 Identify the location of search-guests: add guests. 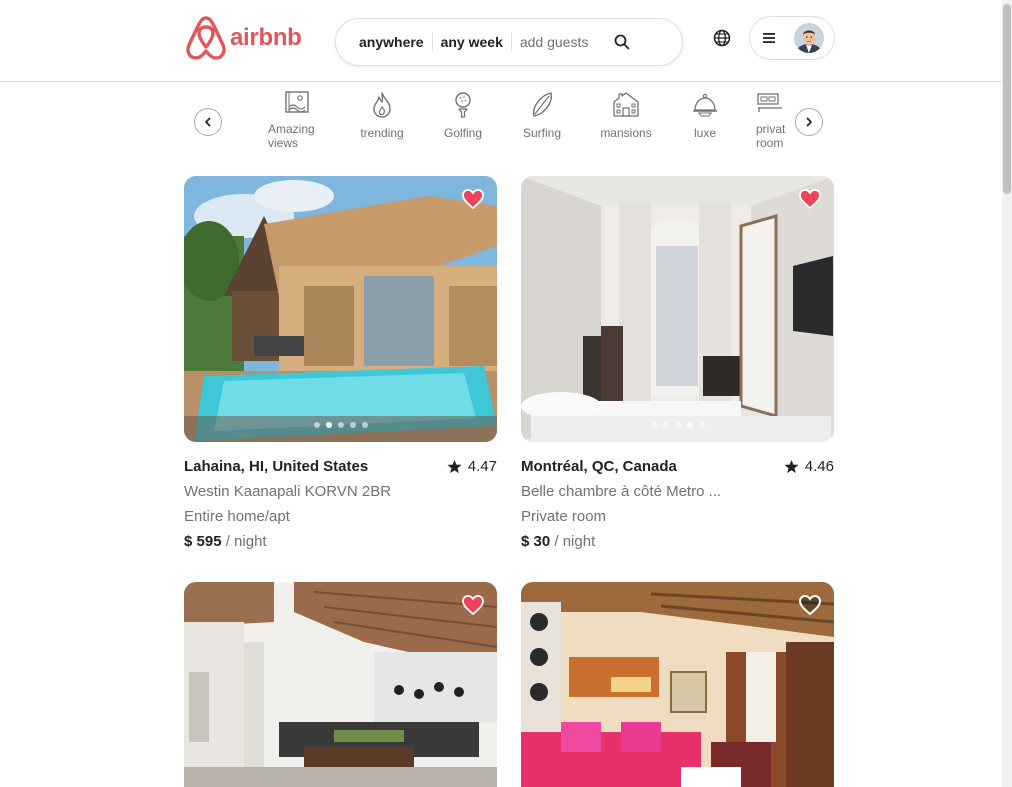
(554, 42).